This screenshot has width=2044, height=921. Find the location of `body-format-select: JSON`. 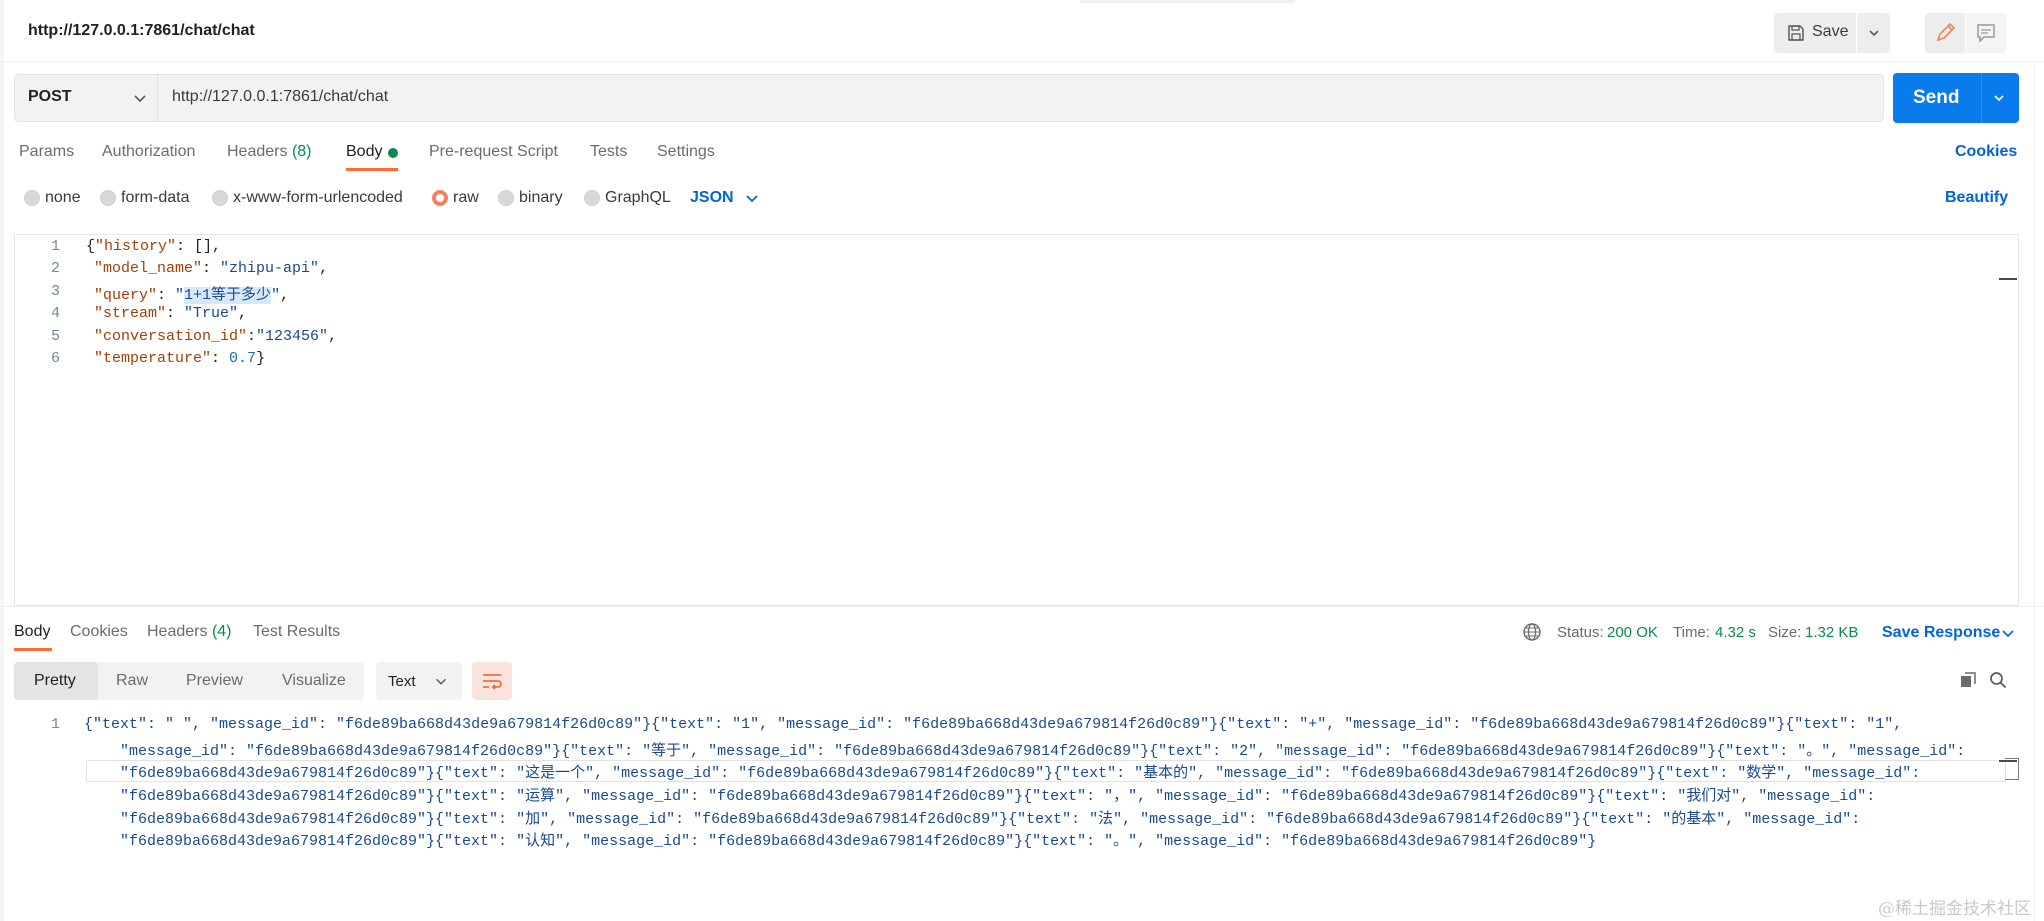

body-format-select: JSON is located at coordinates (712, 198).